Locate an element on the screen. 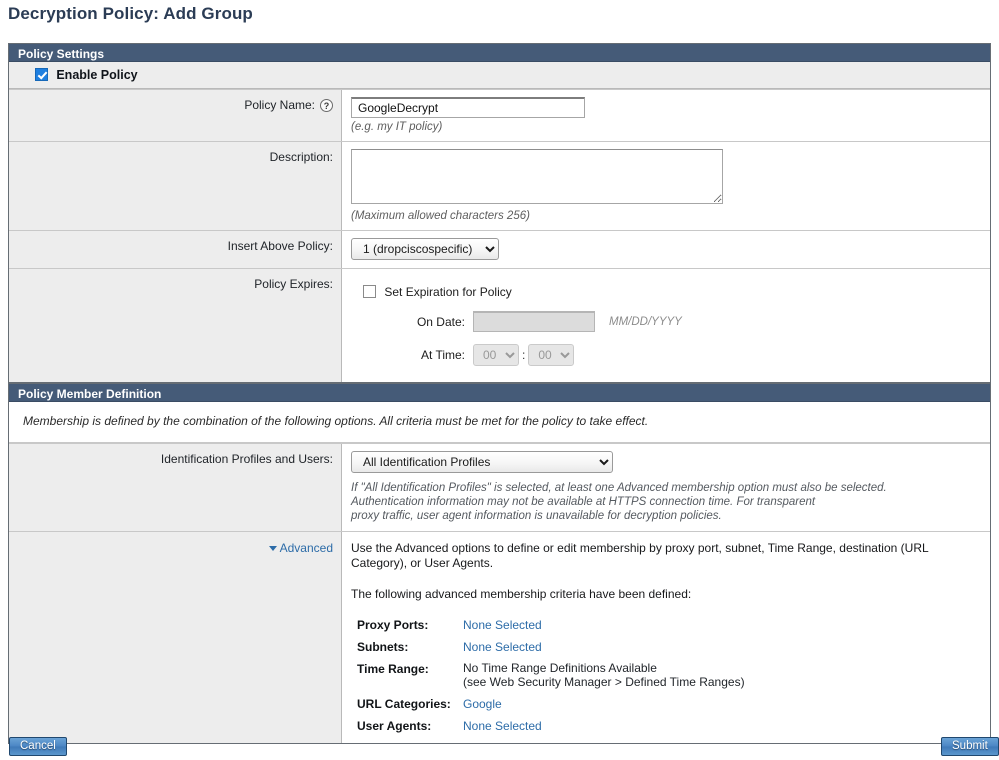  insert-above-policy-value-cell: 1 (dropciscospecific) is located at coordinates (666, 249).